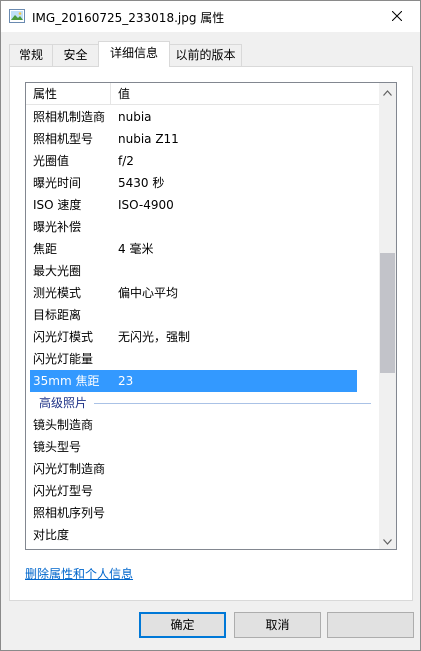 The image size is (421, 651). Describe the element at coordinates (203, 359) in the screenshot. I see `list-item: 闪光灯能量` at that location.